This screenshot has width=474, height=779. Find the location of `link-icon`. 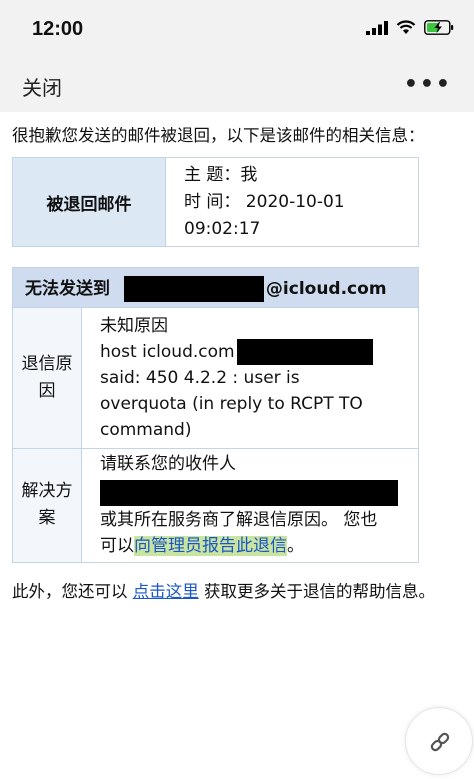

link-icon is located at coordinates (440, 742).